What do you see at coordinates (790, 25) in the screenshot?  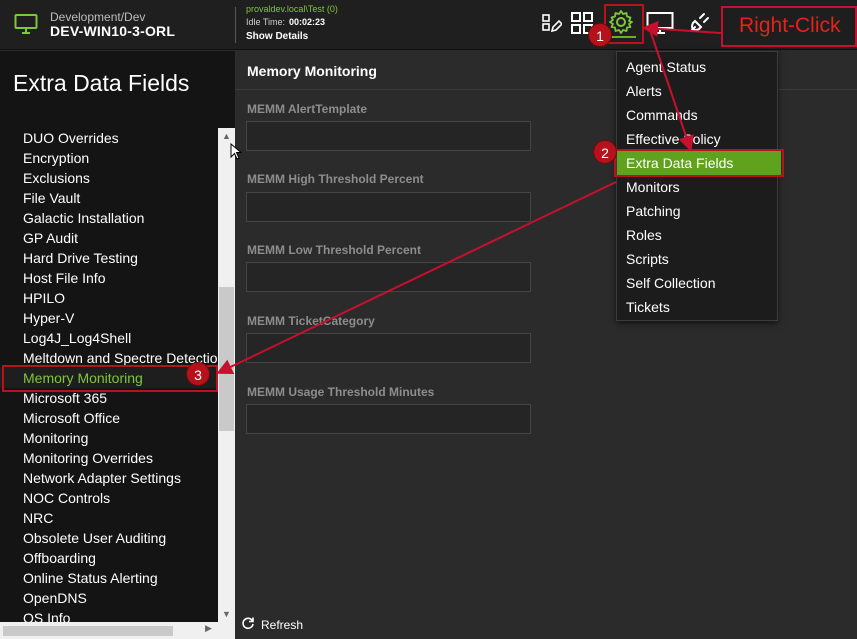 I see `right-click-label: Right-Click` at bounding box center [790, 25].